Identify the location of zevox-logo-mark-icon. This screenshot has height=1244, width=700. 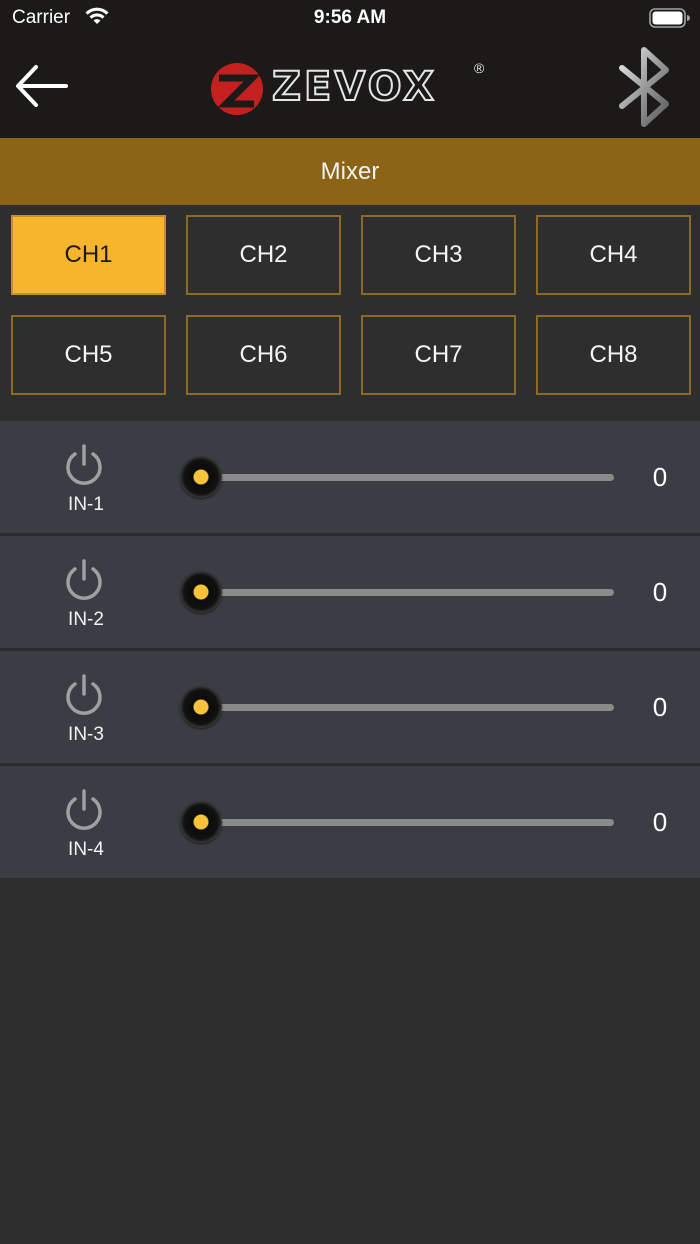
(237, 89).